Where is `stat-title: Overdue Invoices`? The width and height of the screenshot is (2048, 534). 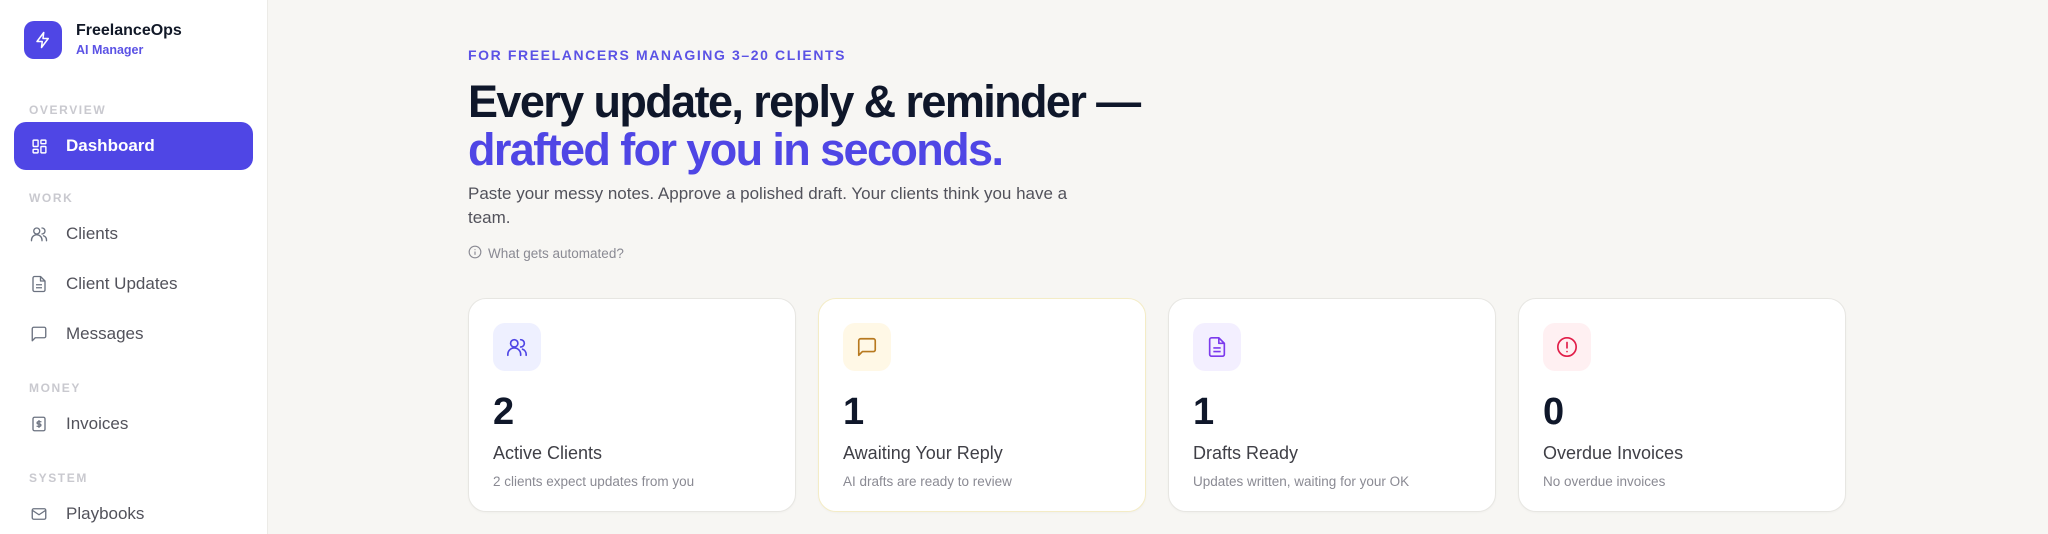
stat-title: Overdue Invoices is located at coordinates (1613, 453).